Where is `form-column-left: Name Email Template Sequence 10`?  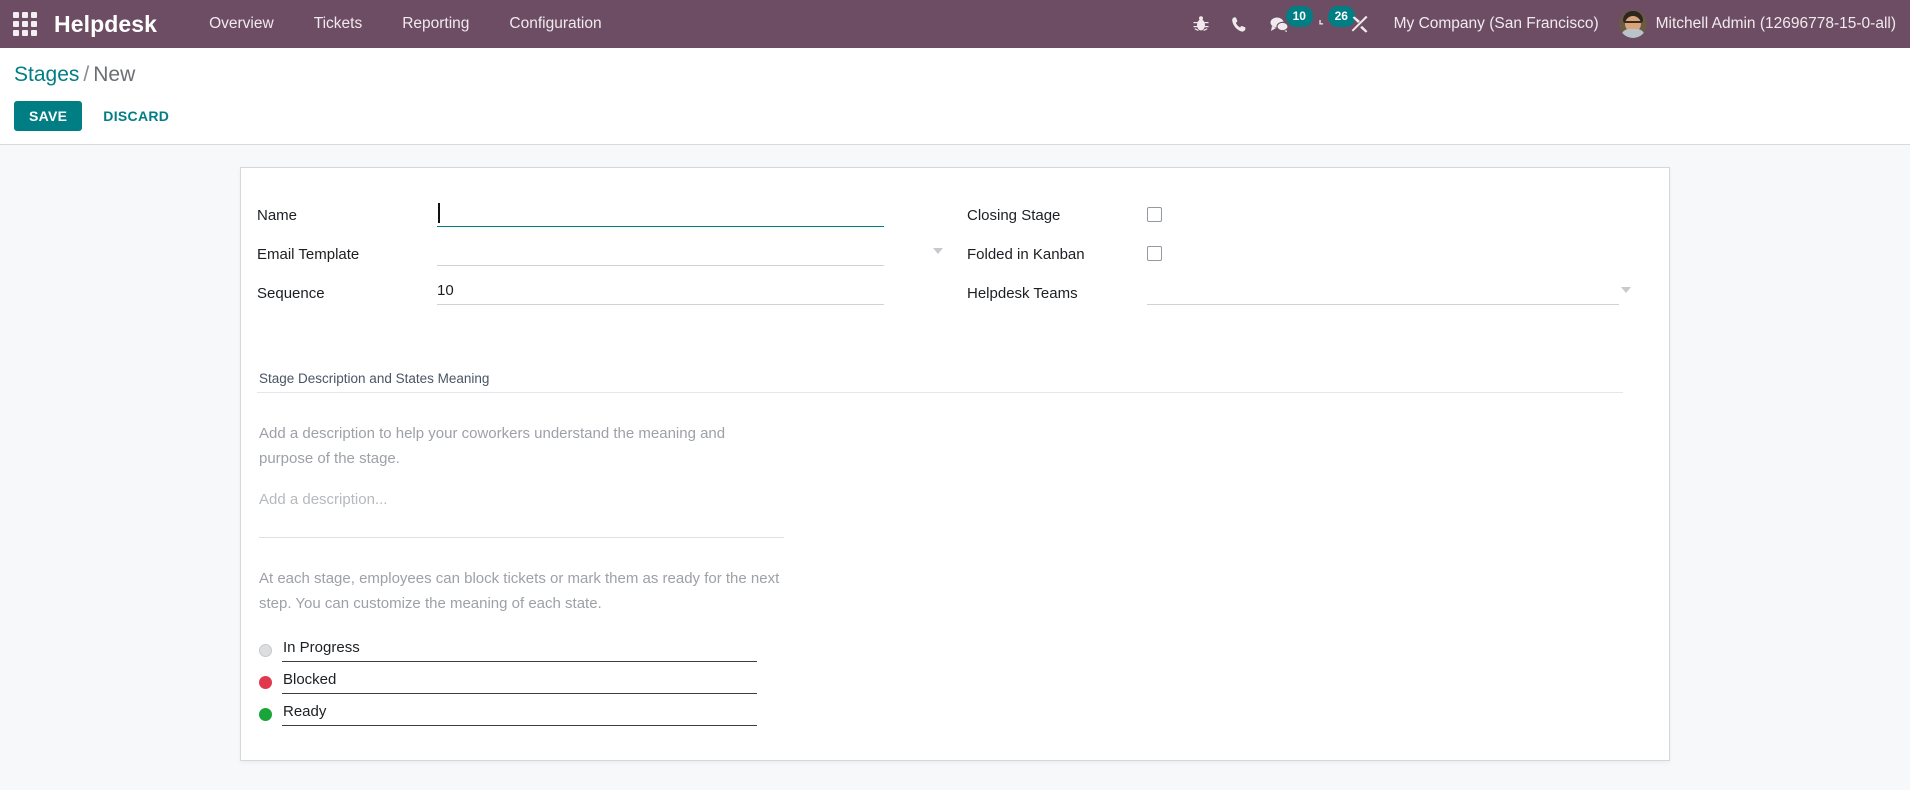 form-column-left: Name Email Template Sequence 10 is located at coordinates (601, 260).